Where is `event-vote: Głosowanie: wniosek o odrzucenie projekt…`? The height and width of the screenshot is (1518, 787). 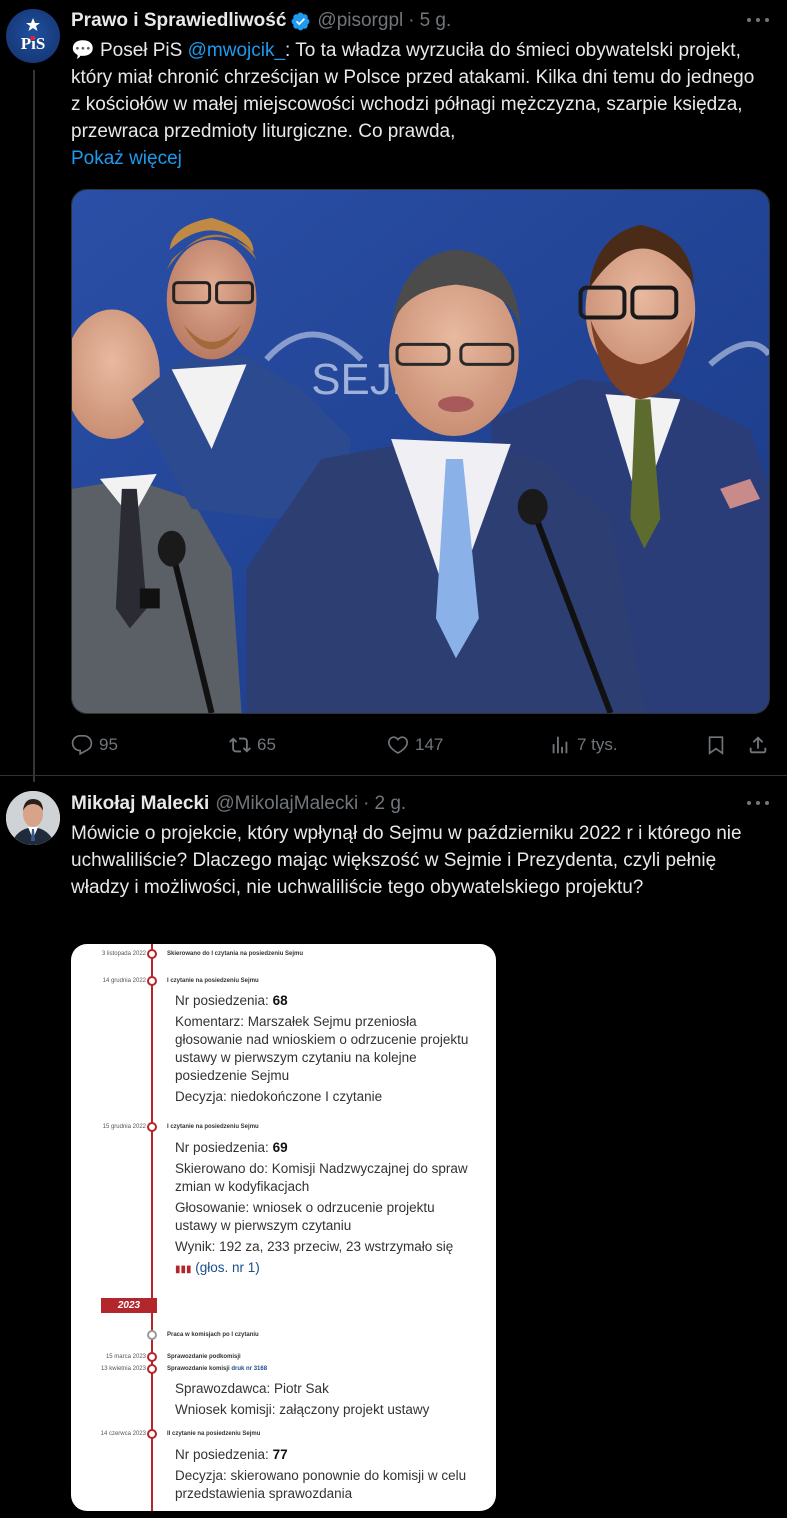 event-vote: Głosowanie: wniosek o odrzucenie projekt… is located at coordinates (305, 1216).